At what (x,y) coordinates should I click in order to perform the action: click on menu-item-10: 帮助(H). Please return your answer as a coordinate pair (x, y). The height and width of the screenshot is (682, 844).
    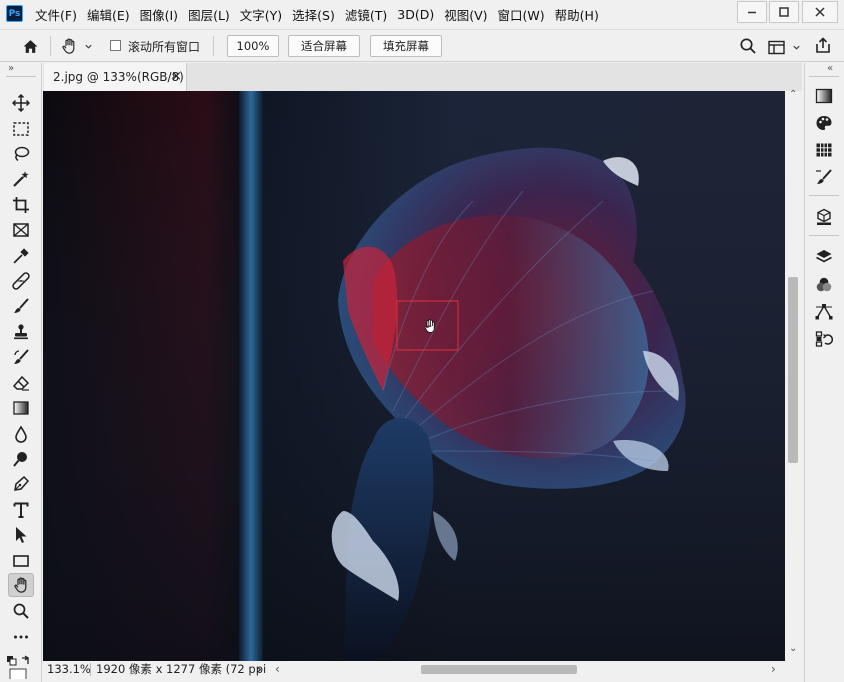
    Looking at the image, I should click on (577, 14).